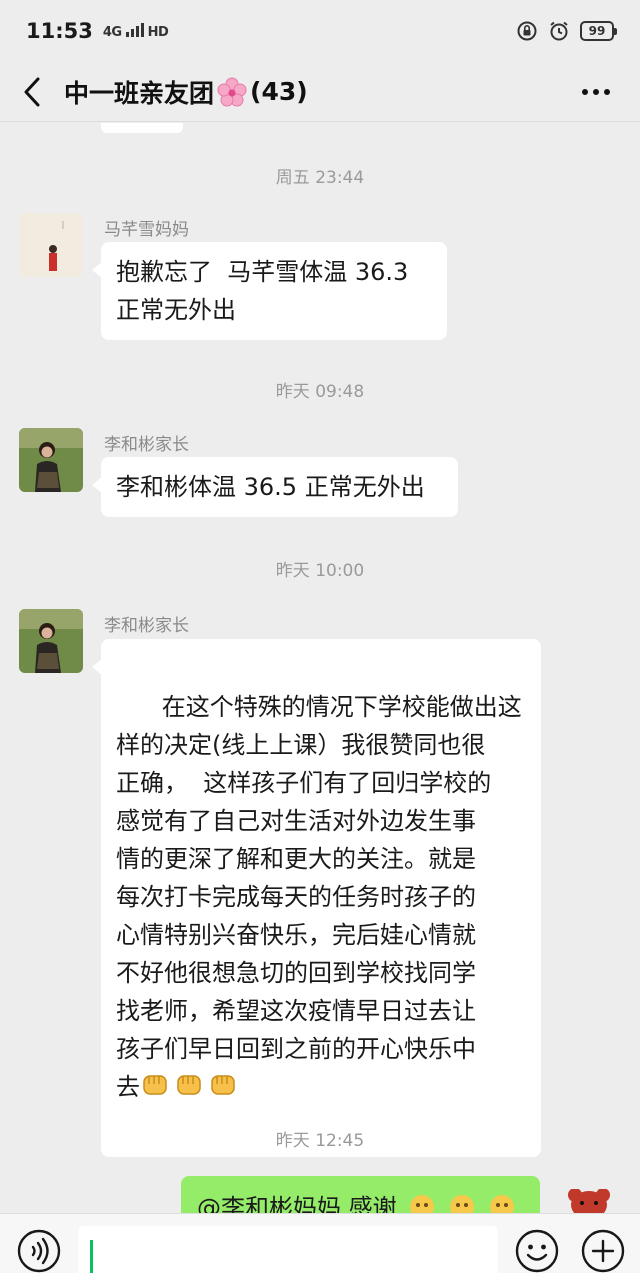  Describe the element at coordinates (142, 128) in the screenshot. I see `previous-message-bubble` at that location.